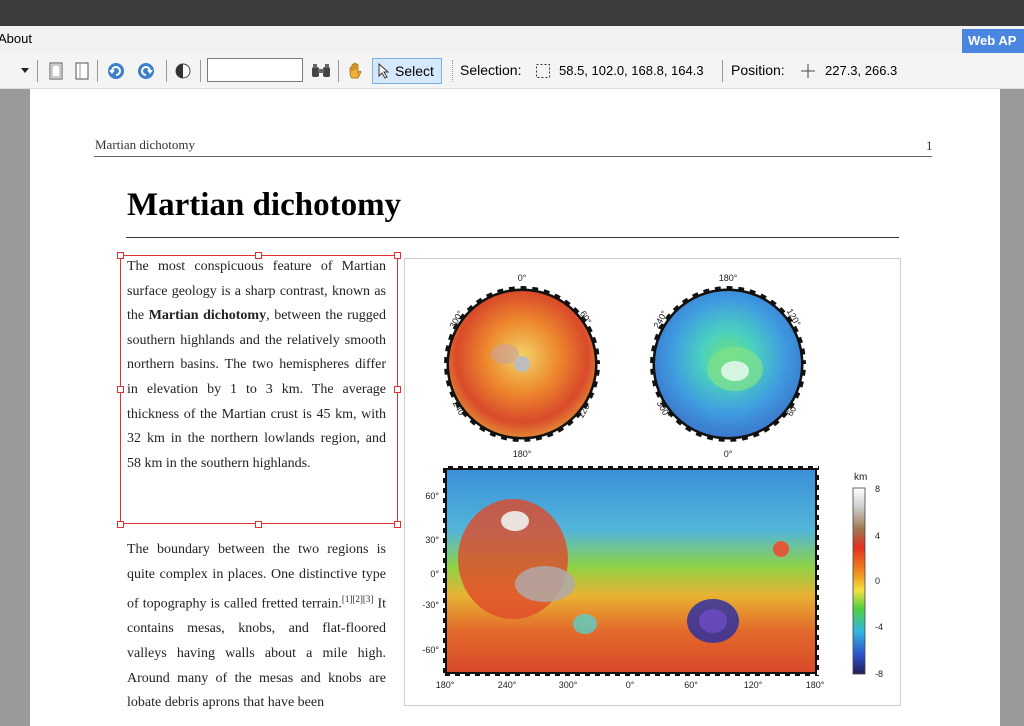  What do you see at coordinates (522, 364) in the screenshot?
I see `north-pole-cap` at bounding box center [522, 364].